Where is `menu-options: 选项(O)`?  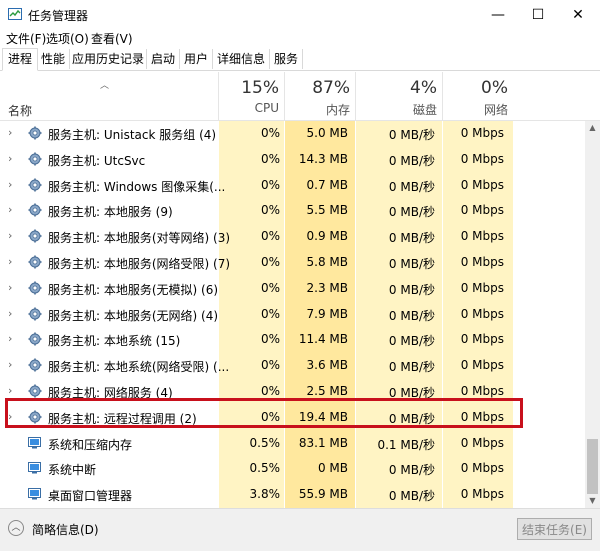
menu-options: 选项(O) is located at coordinates (67, 39).